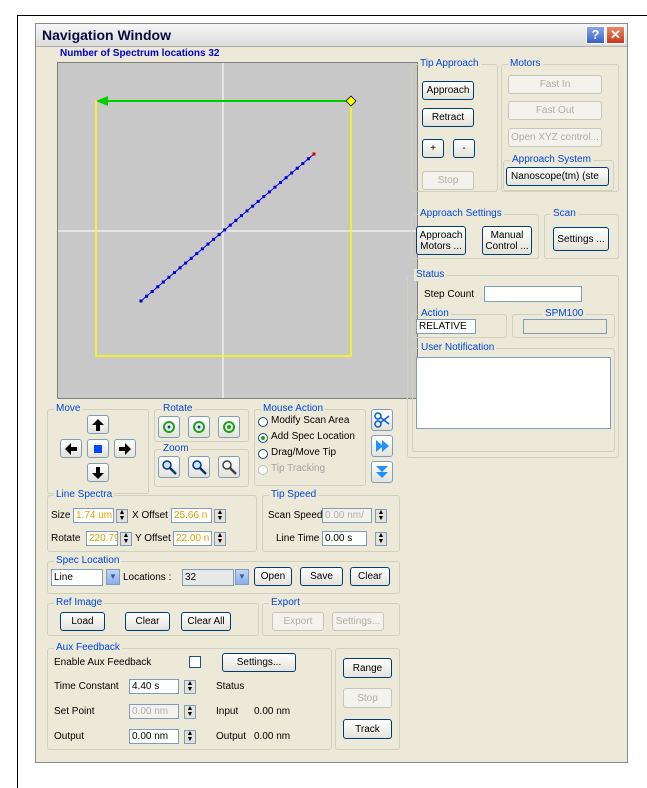 This screenshot has width=647, height=788. I want to click on move-title: Move, so click(68, 409).